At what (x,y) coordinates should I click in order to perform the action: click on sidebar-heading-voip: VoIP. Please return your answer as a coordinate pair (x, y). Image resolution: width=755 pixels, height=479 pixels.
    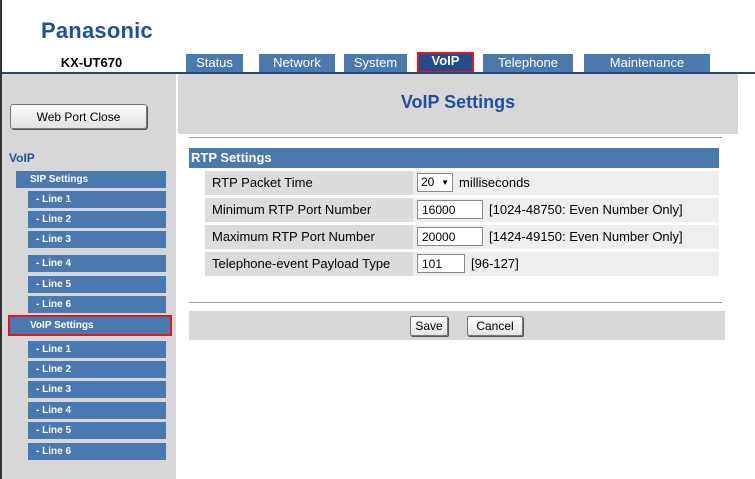
    Looking at the image, I should click on (22, 158).